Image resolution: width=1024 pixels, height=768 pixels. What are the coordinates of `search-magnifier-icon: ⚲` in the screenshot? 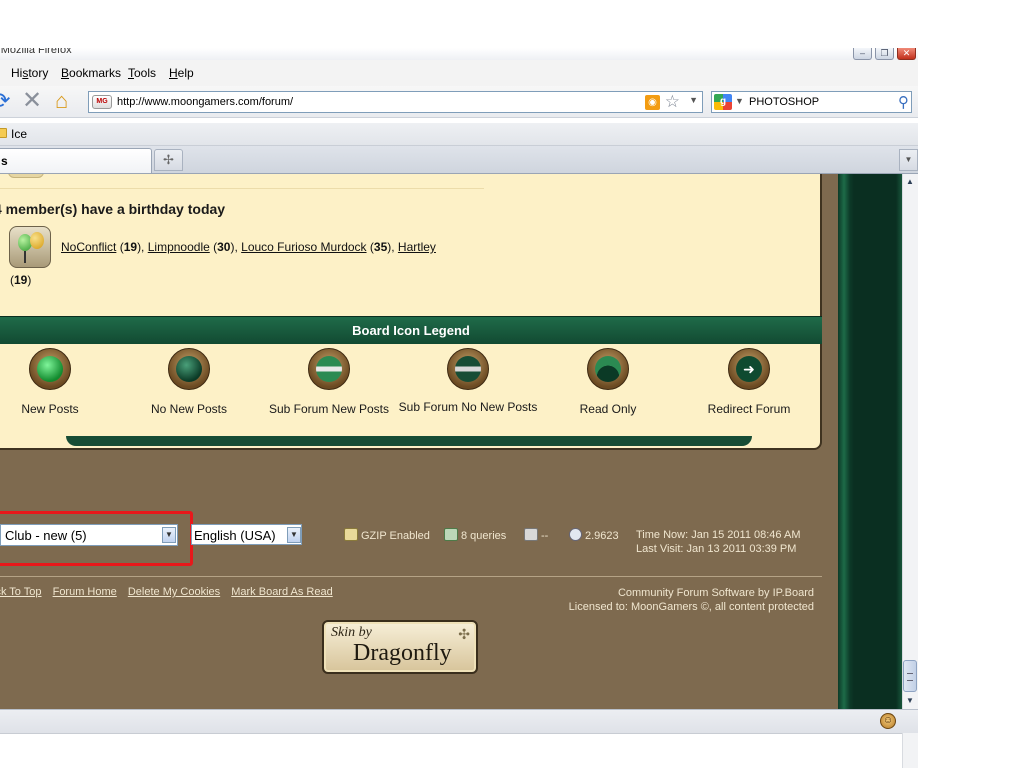 It's located at (903, 102).